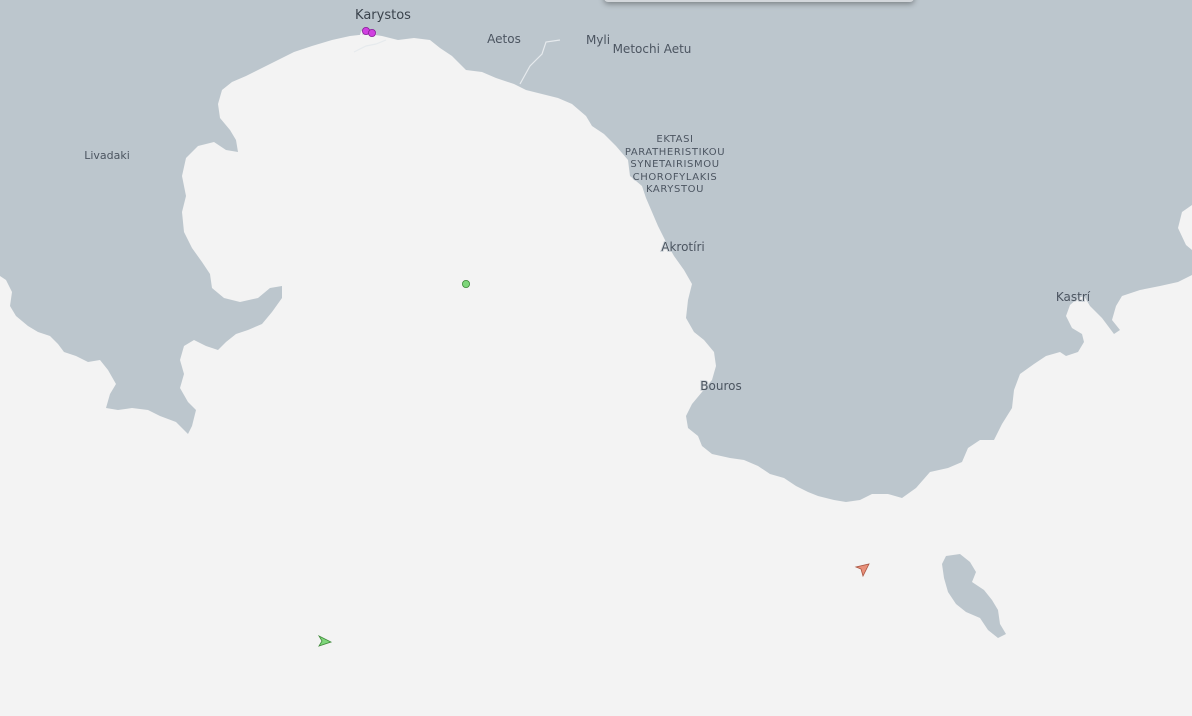 The height and width of the screenshot is (716, 1192). Describe the element at coordinates (383, 15) in the screenshot. I see `label-karystos: Karystos` at that location.